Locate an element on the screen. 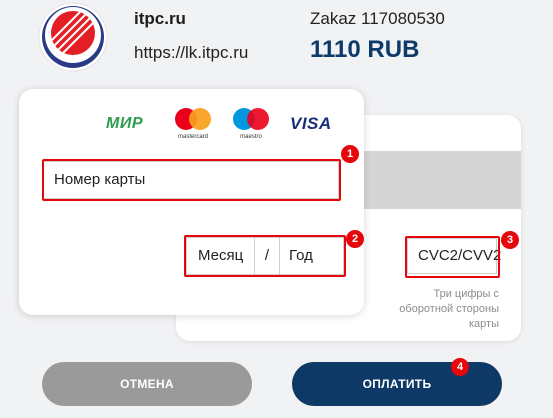  maestro-logo: maestro is located at coordinates (251, 123).